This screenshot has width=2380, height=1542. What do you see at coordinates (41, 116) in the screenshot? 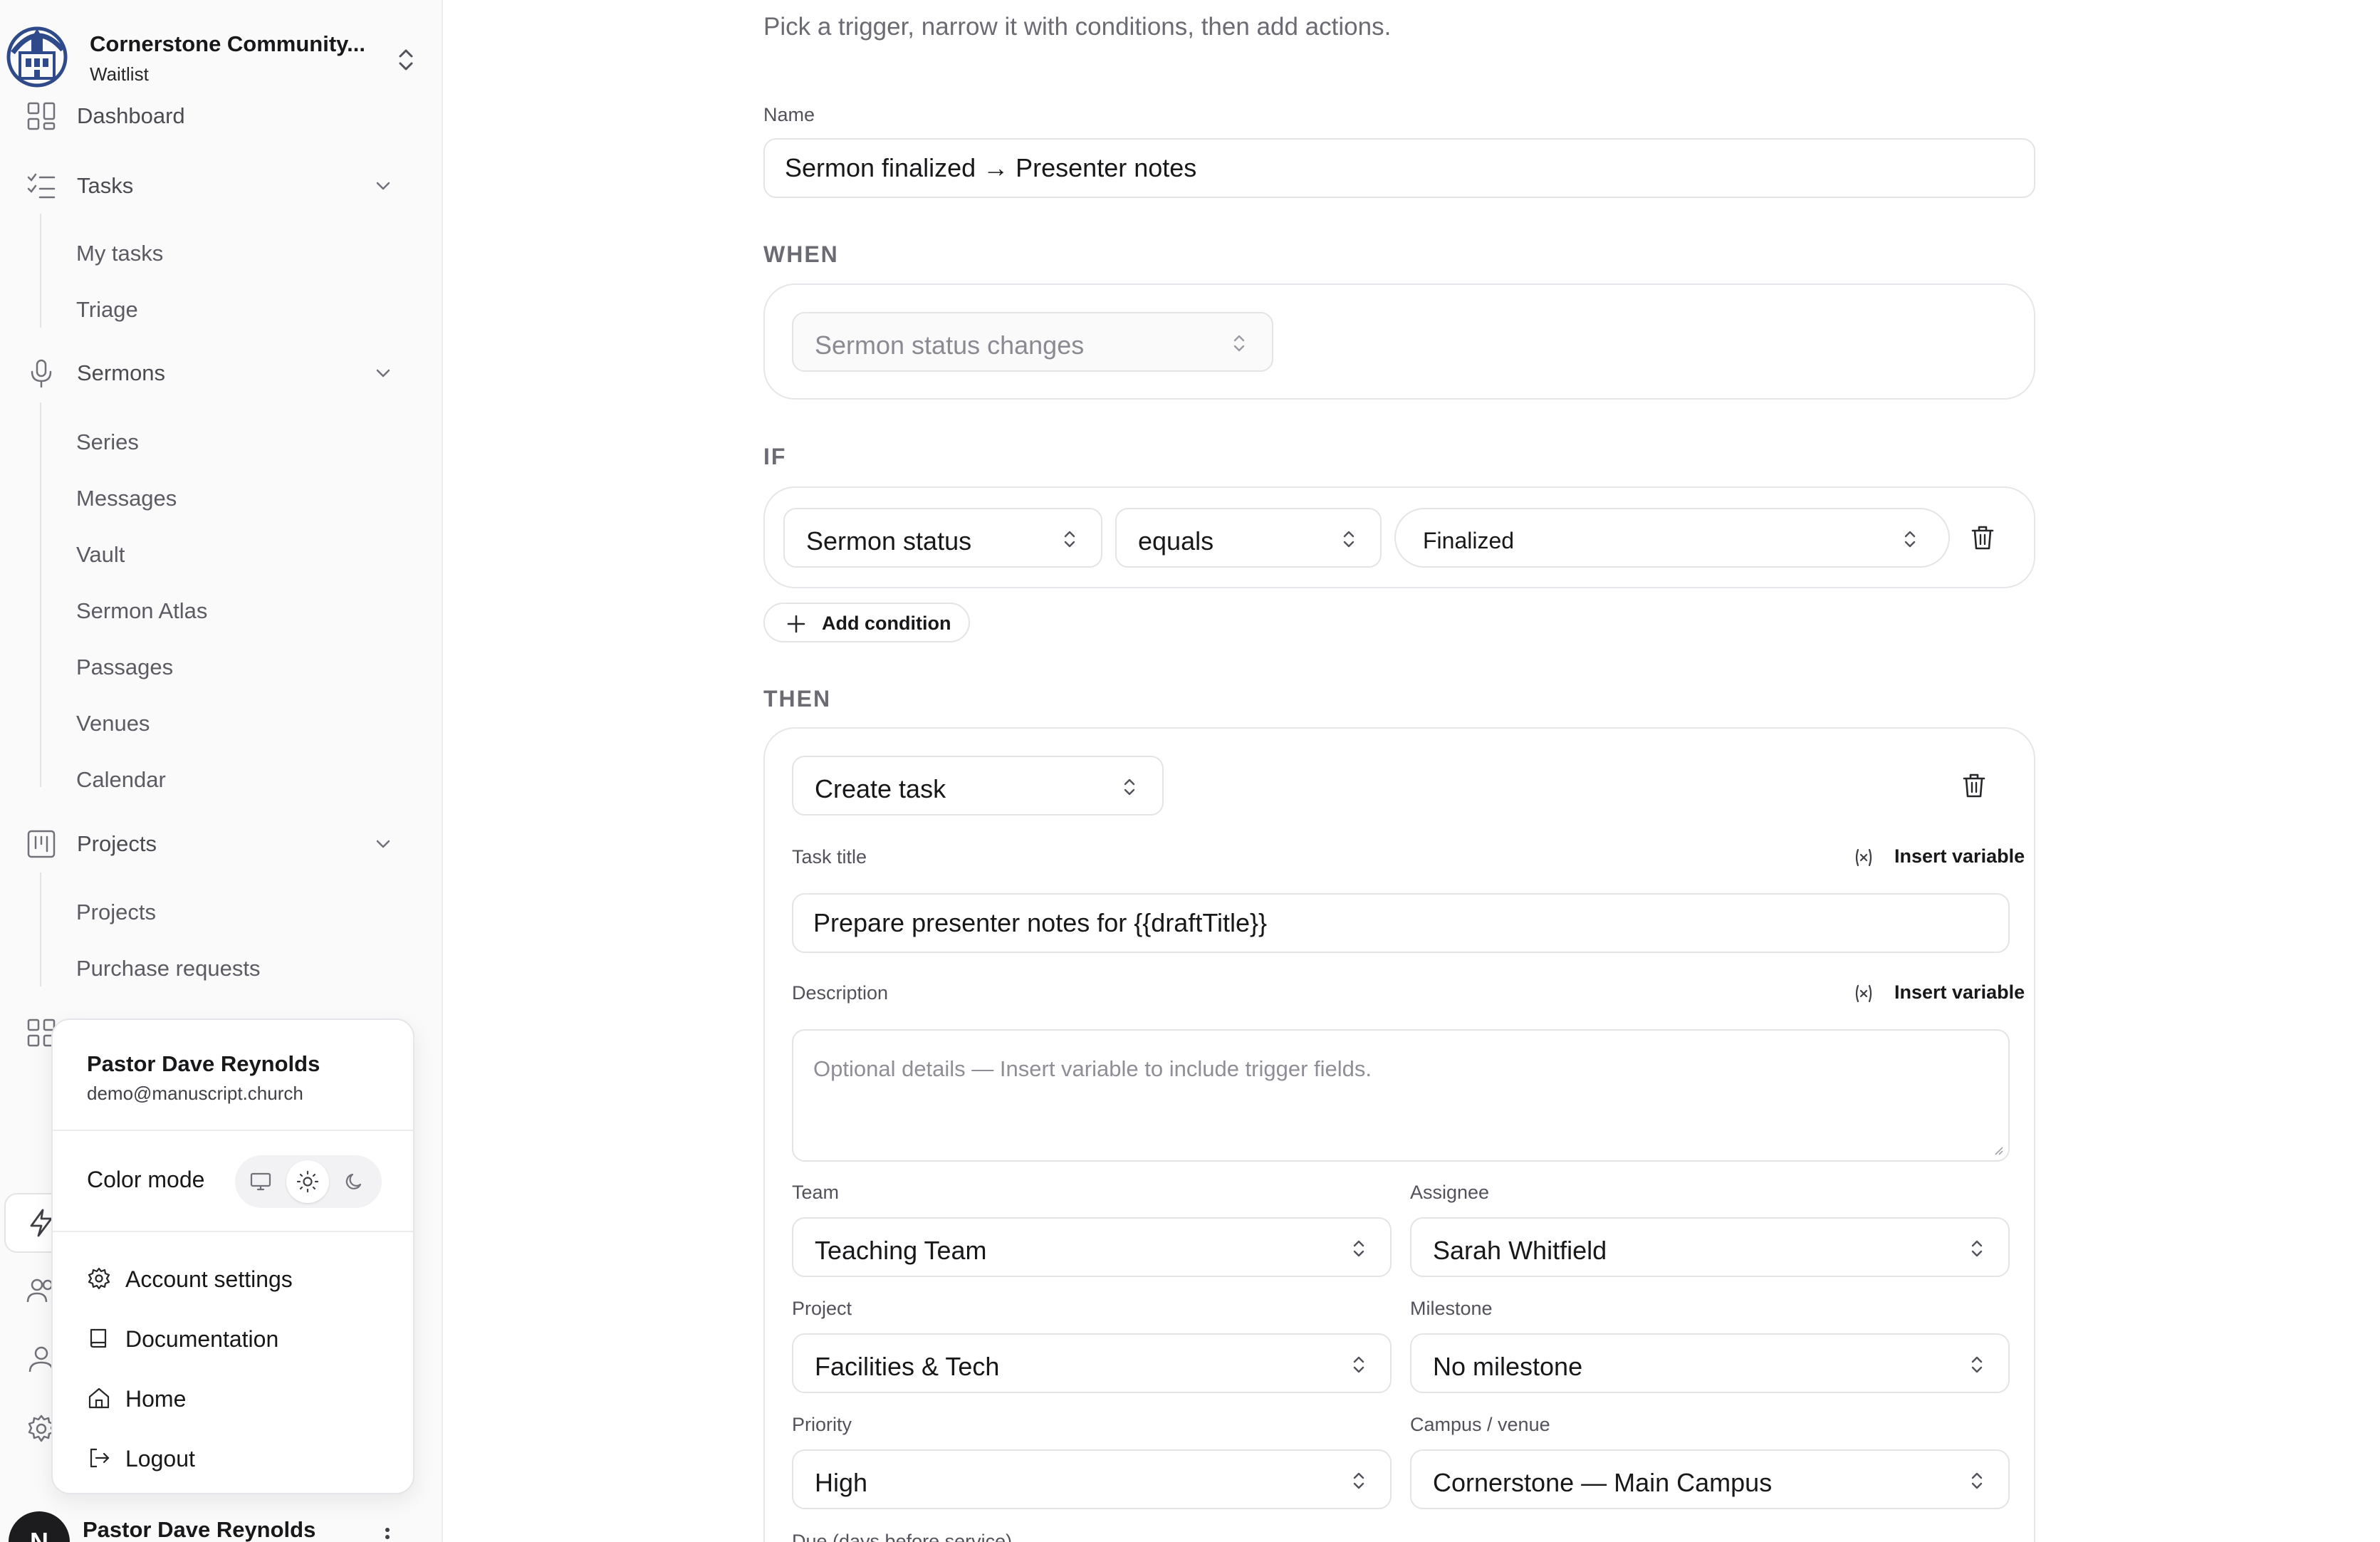
I see `dashboard-icon` at bounding box center [41, 116].